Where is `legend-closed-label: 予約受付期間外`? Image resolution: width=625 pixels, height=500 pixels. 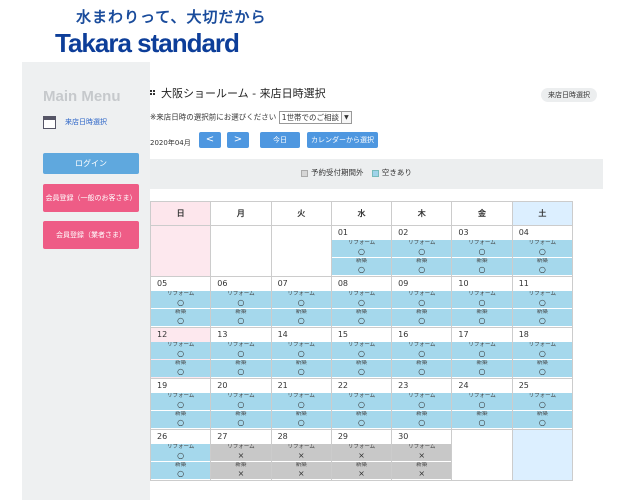
legend-closed-label: 予約受付期間外 is located at coordinates (337, 172).